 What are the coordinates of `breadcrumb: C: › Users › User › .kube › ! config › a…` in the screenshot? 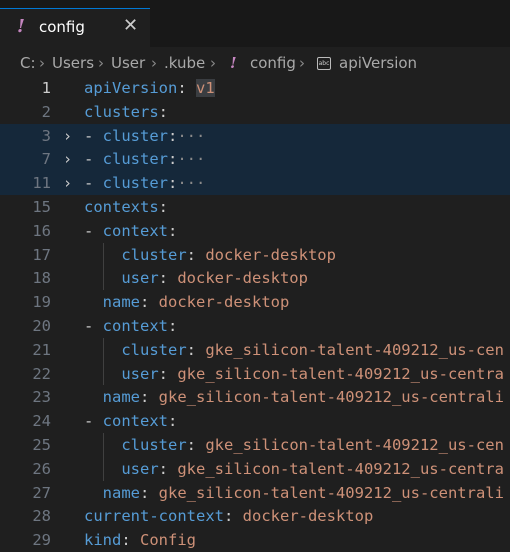 It's located at (255, 63).